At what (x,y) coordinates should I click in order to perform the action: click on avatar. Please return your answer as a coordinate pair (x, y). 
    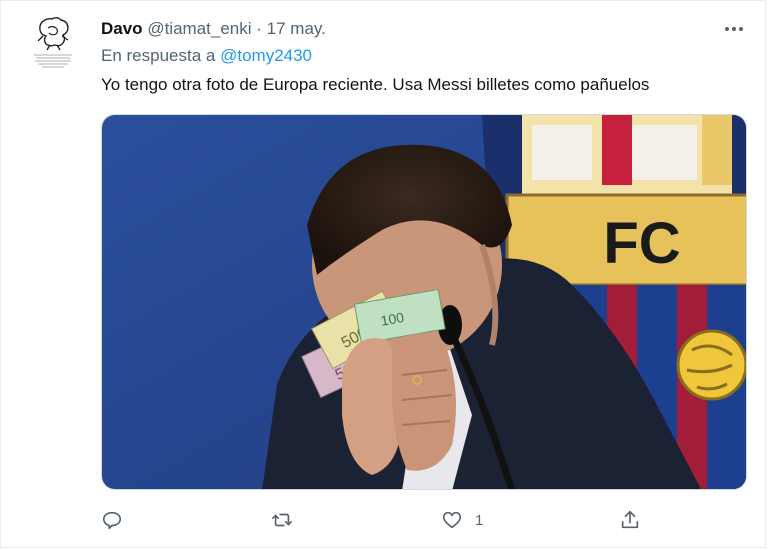
    Looking at the image, I should click on (53, 43).